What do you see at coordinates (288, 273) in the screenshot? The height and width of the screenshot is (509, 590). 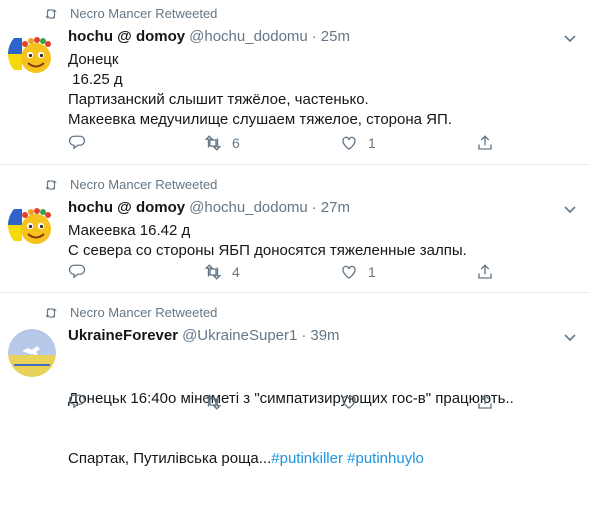 I see `tweet-actions: 4 1` at bounding box center [288, 273].